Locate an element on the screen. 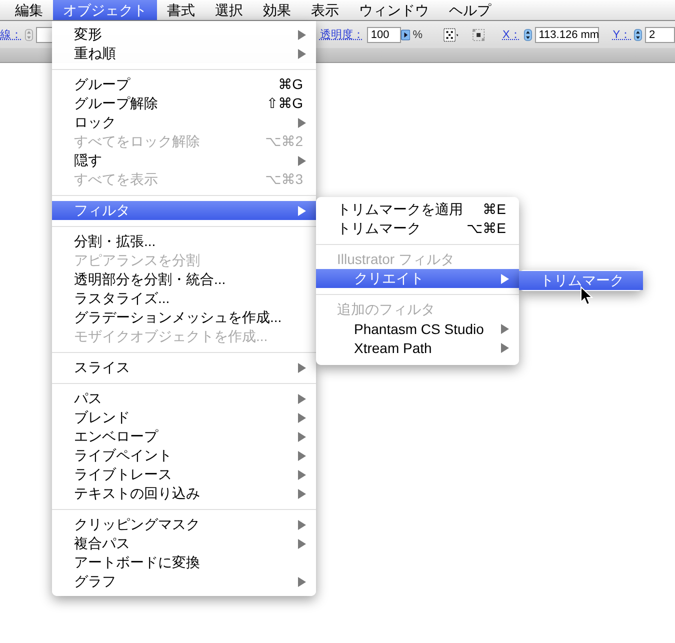  x-field: 113.126 mm is located at coordinates (566, 34).